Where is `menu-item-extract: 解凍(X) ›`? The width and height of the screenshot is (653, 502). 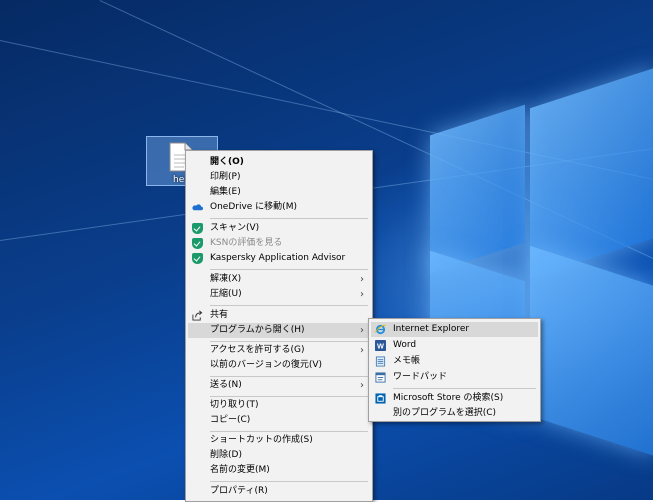
menu-item-extract: 解凍(X) › is located at coordinates (279, 279).